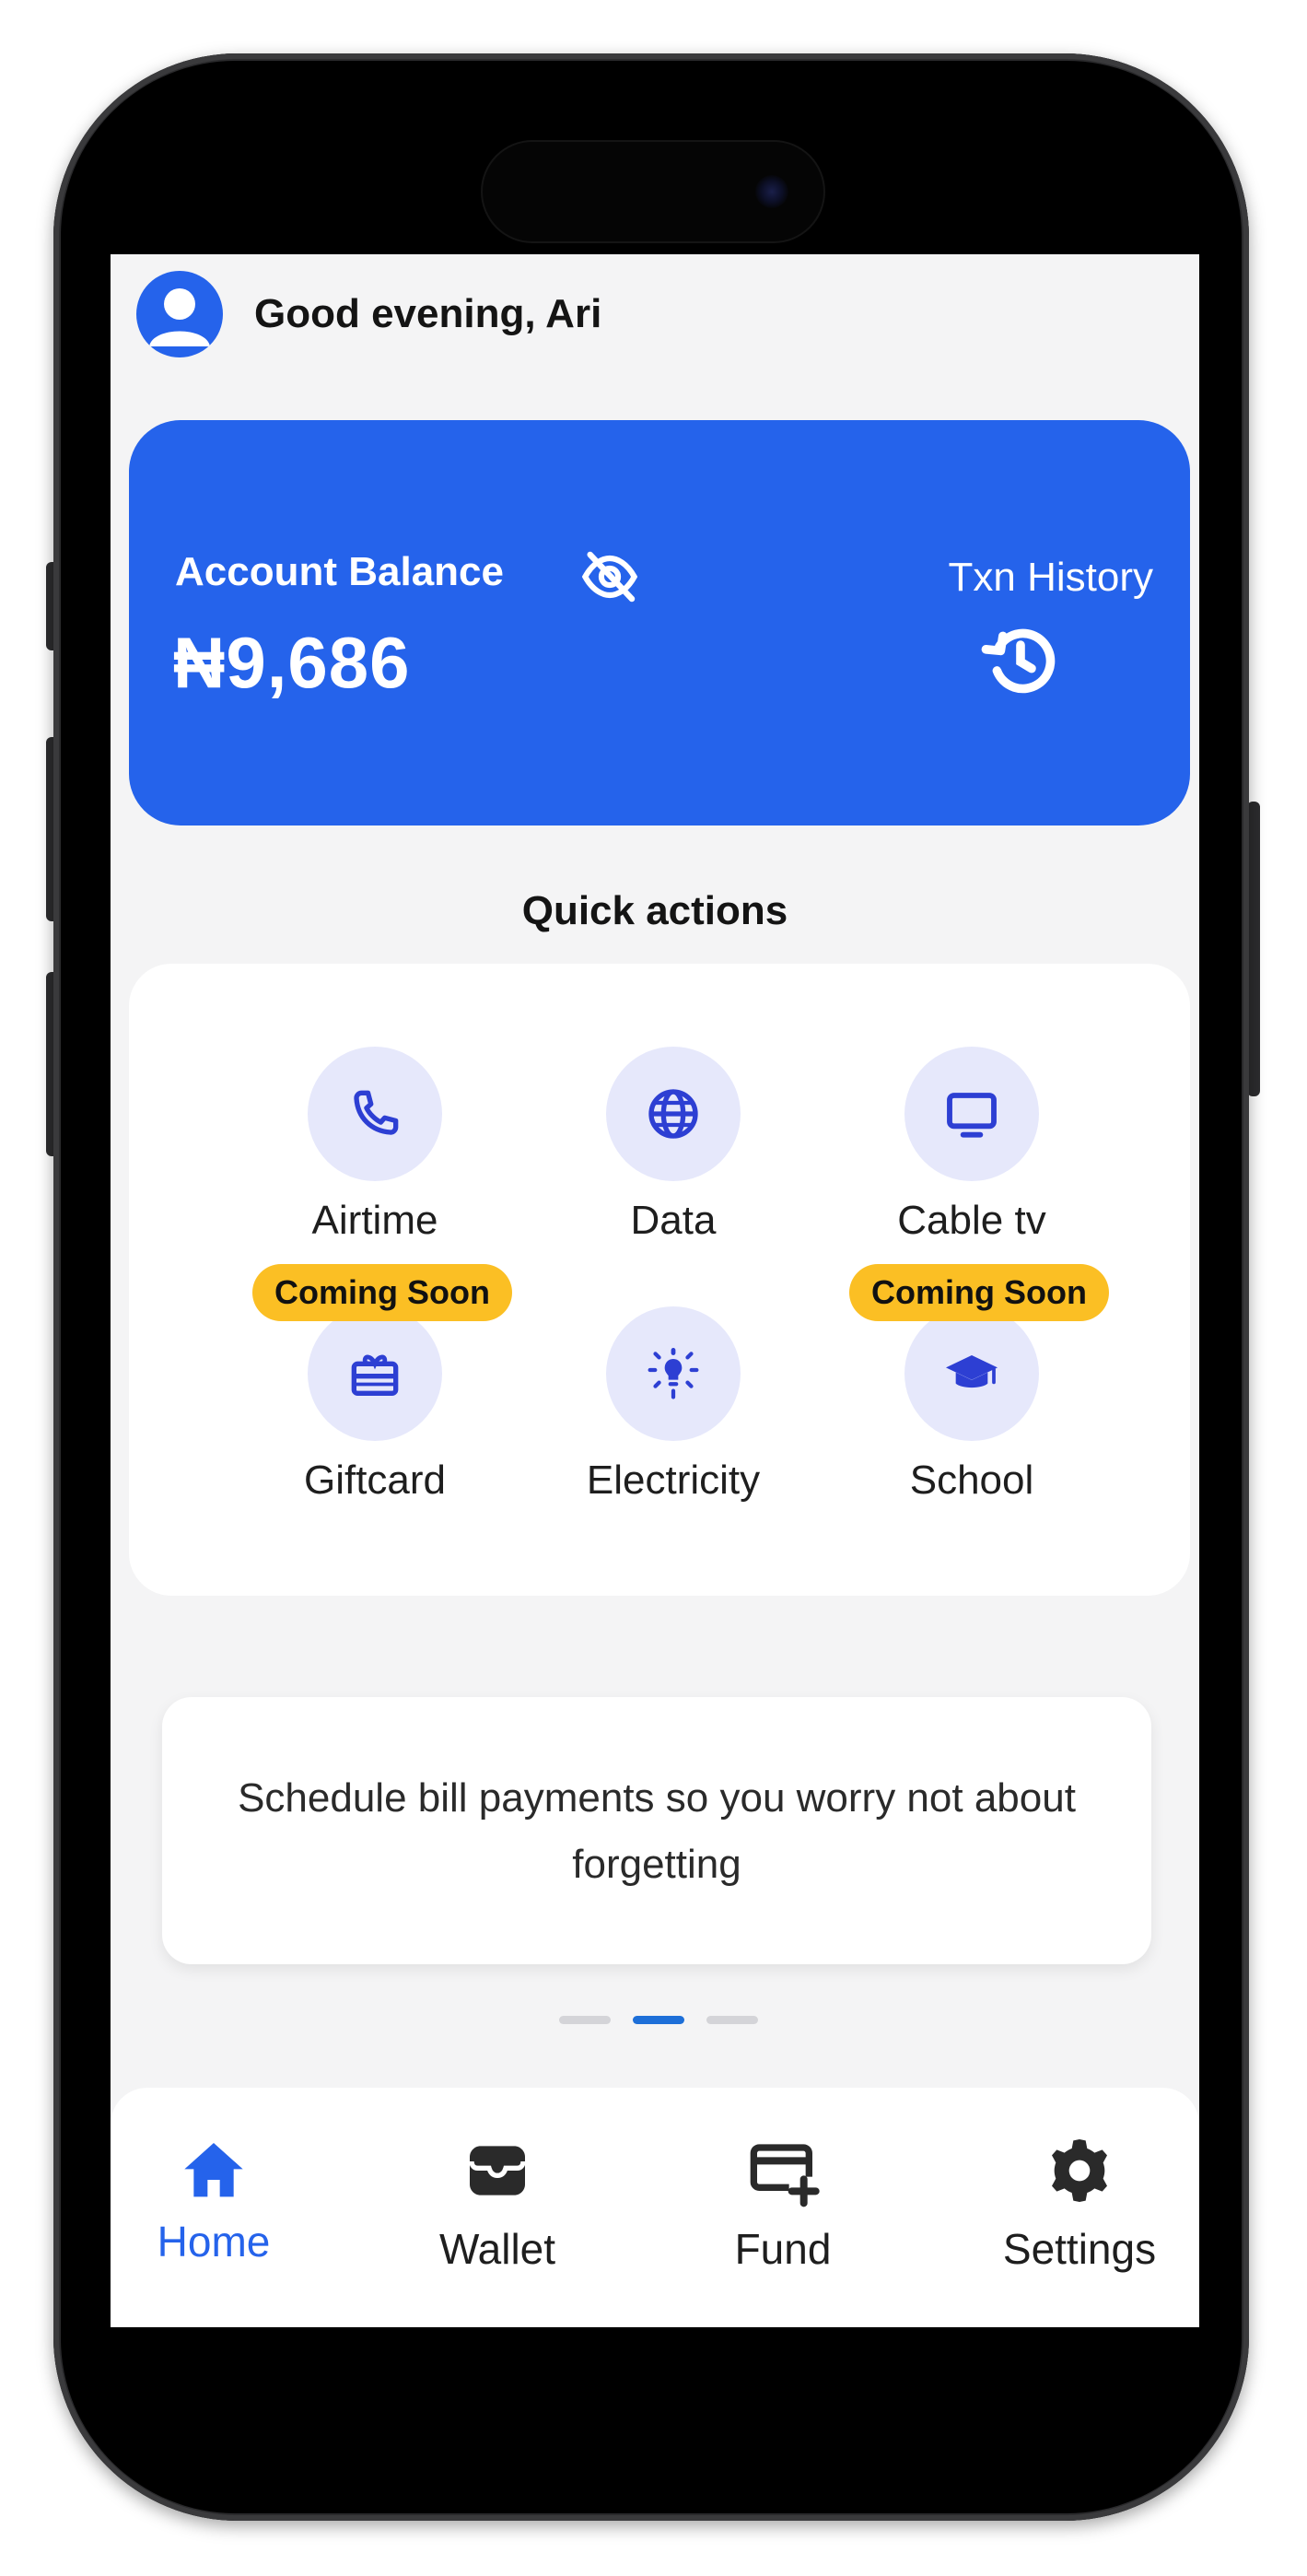  I want to click on quick-action-giftcard: Coming Soon Giftcard, so click(363, 1396).